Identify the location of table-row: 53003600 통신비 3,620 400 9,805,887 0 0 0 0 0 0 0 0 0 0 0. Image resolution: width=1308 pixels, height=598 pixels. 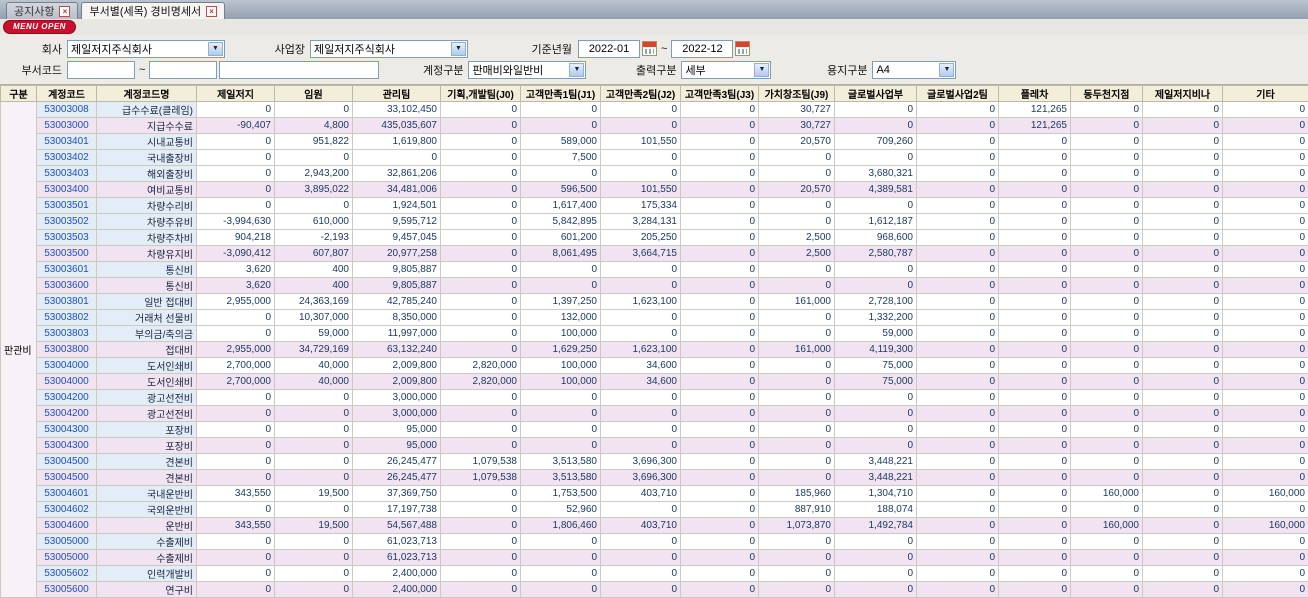
(654, 285).